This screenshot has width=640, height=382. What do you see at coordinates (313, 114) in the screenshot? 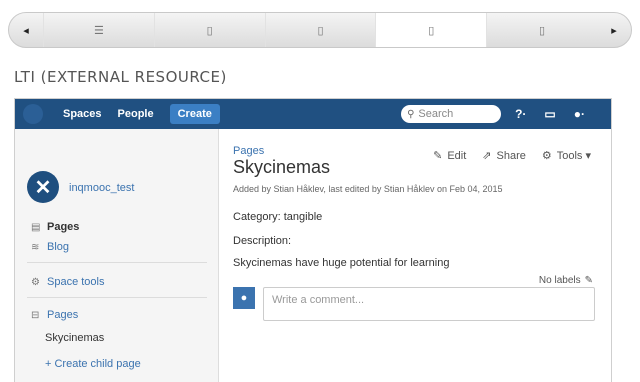
I see `top-navbar: Spaces People Create ⚲ Search ?· ▭ ●·` at bounding box center [313, 114].